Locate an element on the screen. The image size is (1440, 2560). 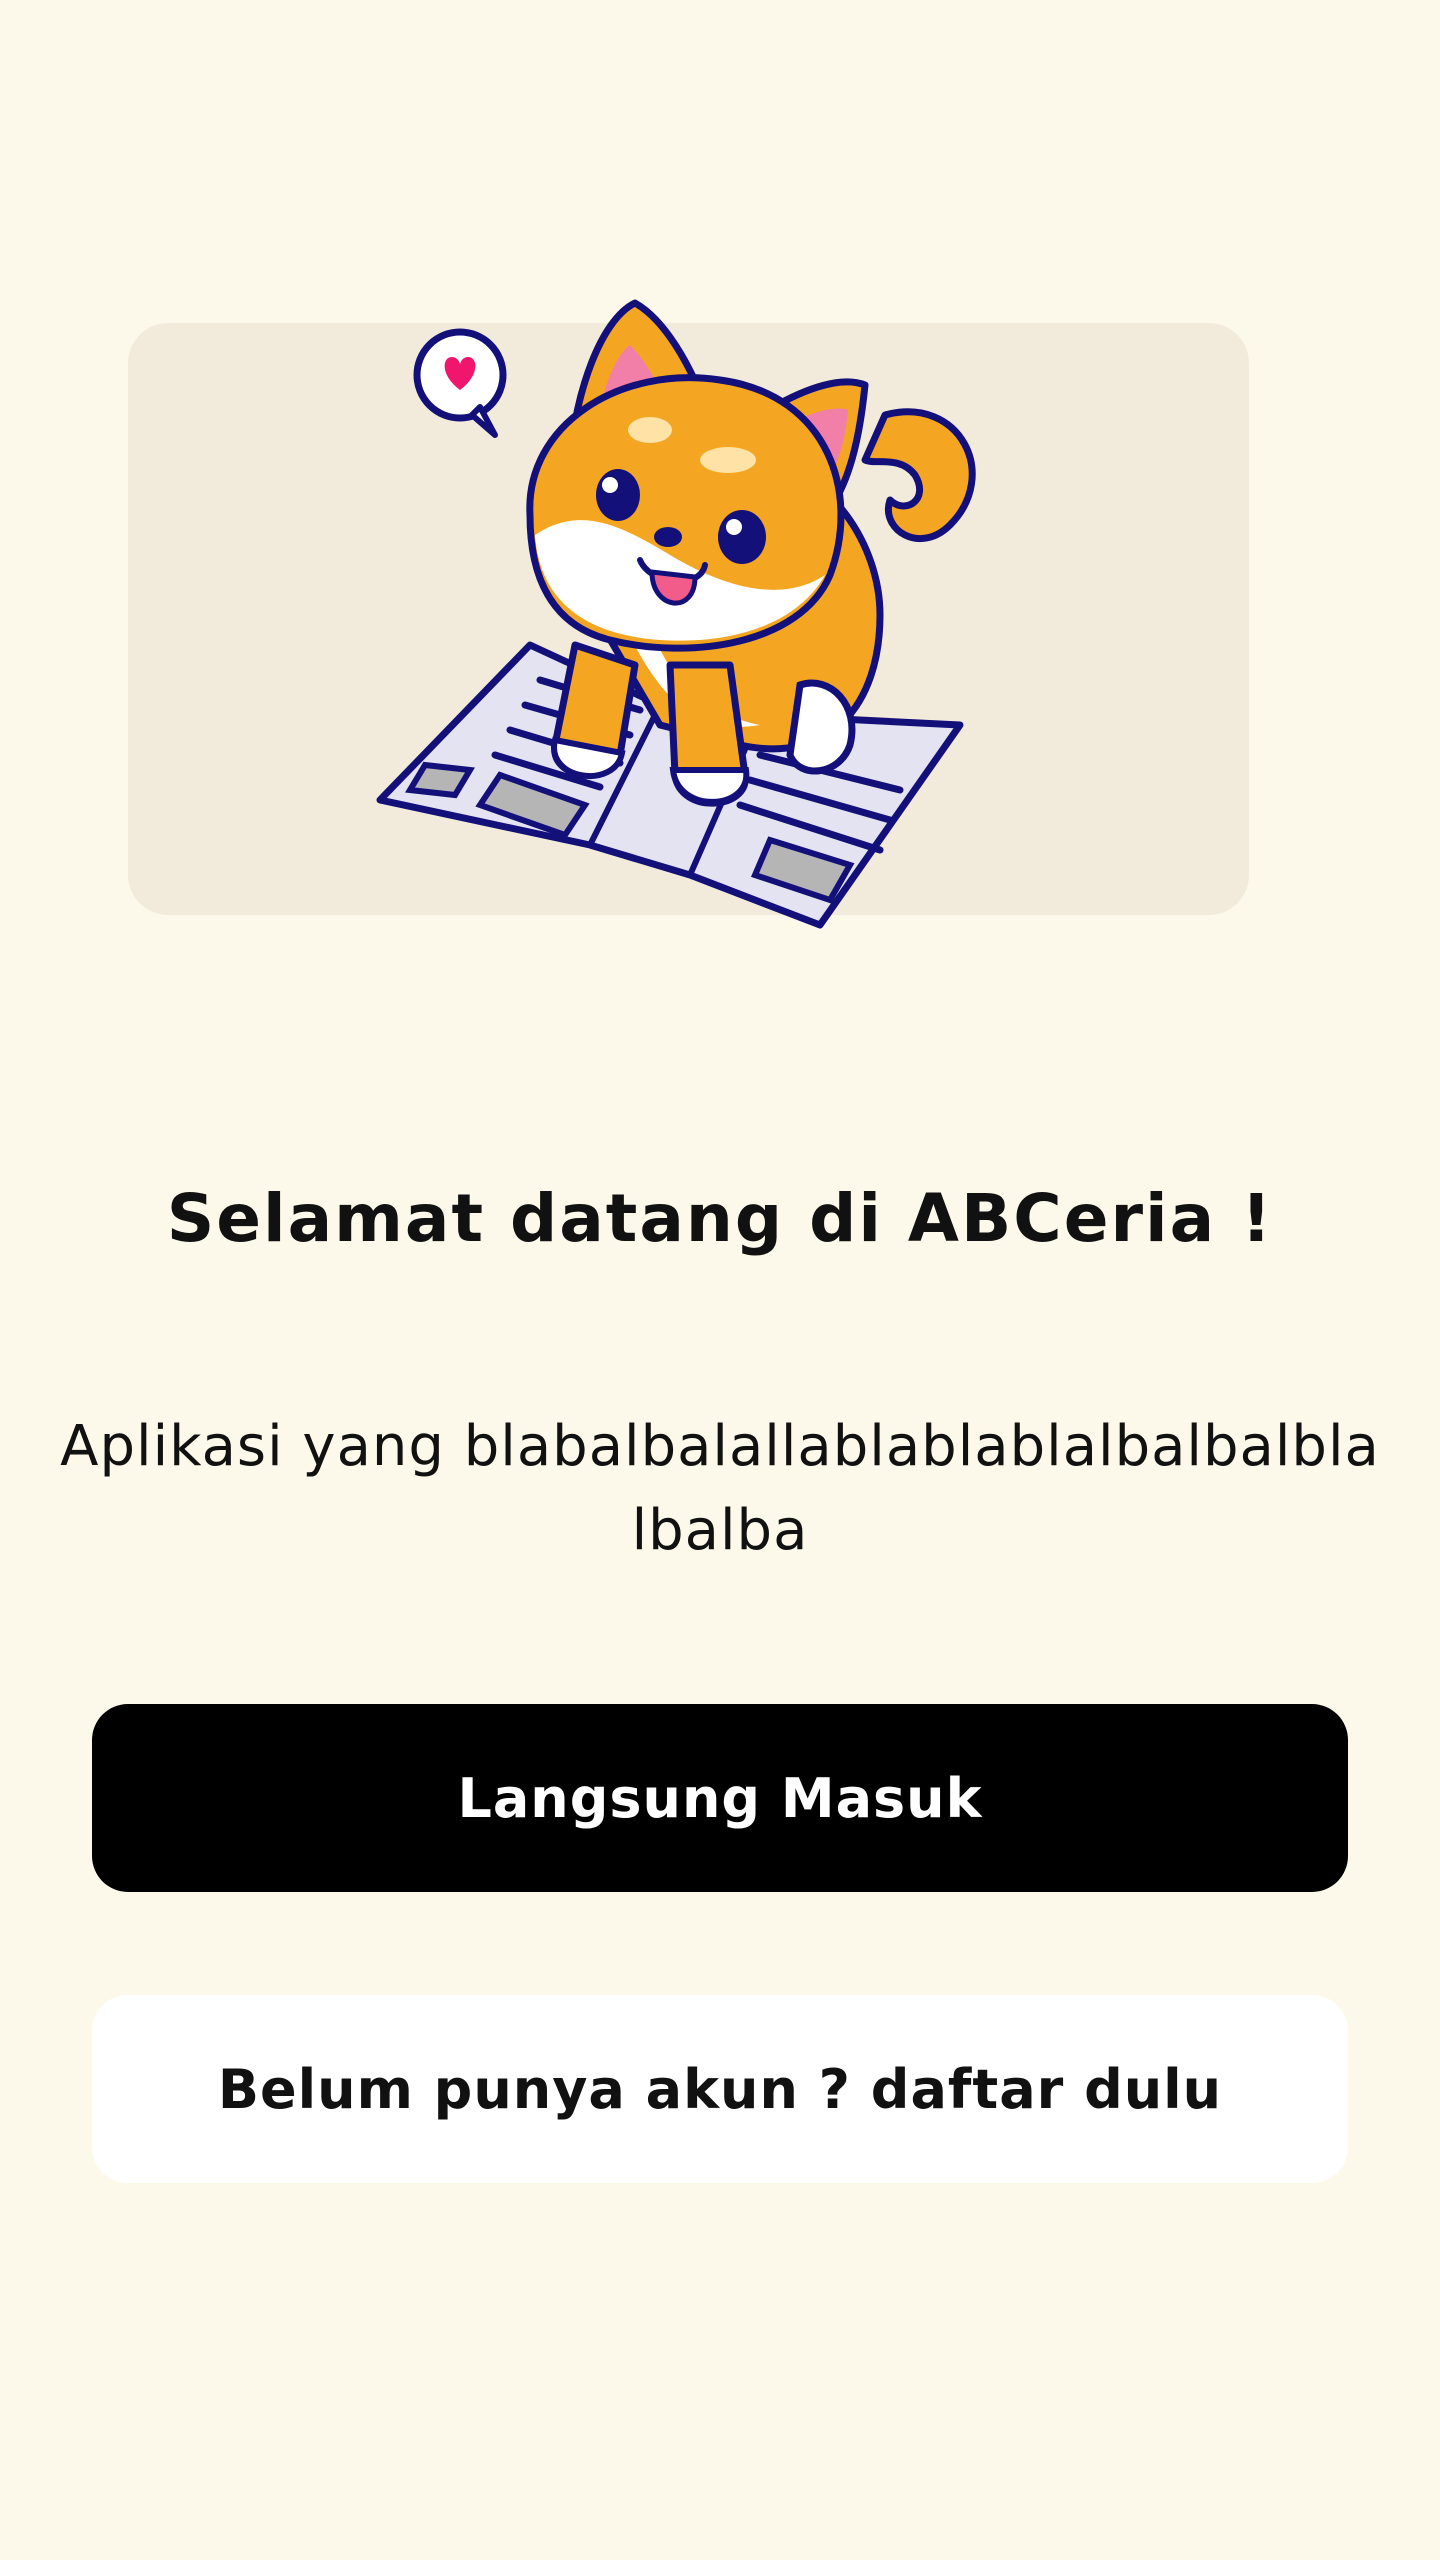
register-button: Belum punya akun ? daftar dulu is located at coordinates (720, 2089).